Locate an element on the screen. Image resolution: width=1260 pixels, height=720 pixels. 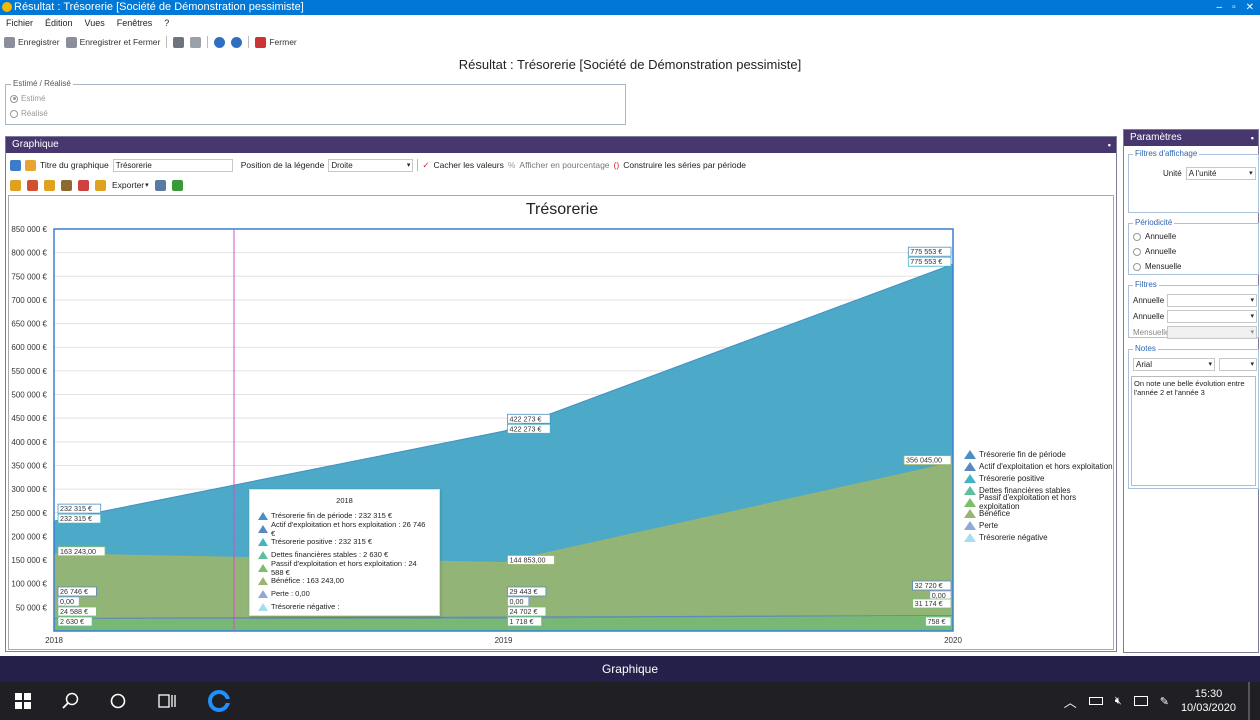
forward-icon is located at coordinates (237, 42).